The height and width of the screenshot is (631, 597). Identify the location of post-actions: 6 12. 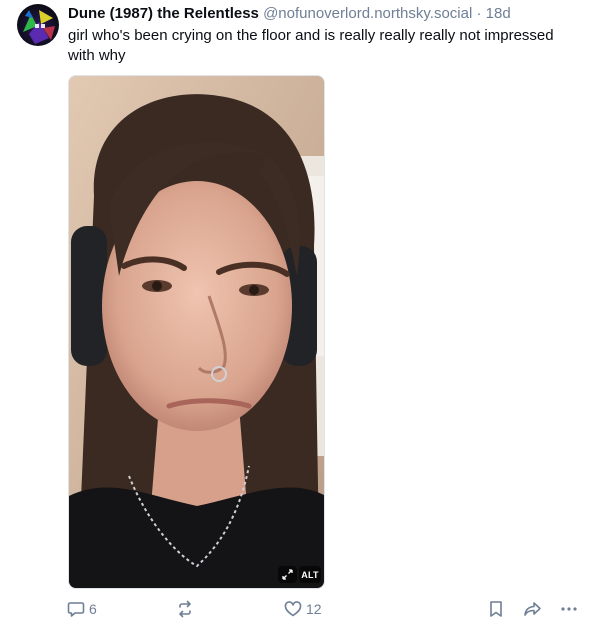
(298, 610).